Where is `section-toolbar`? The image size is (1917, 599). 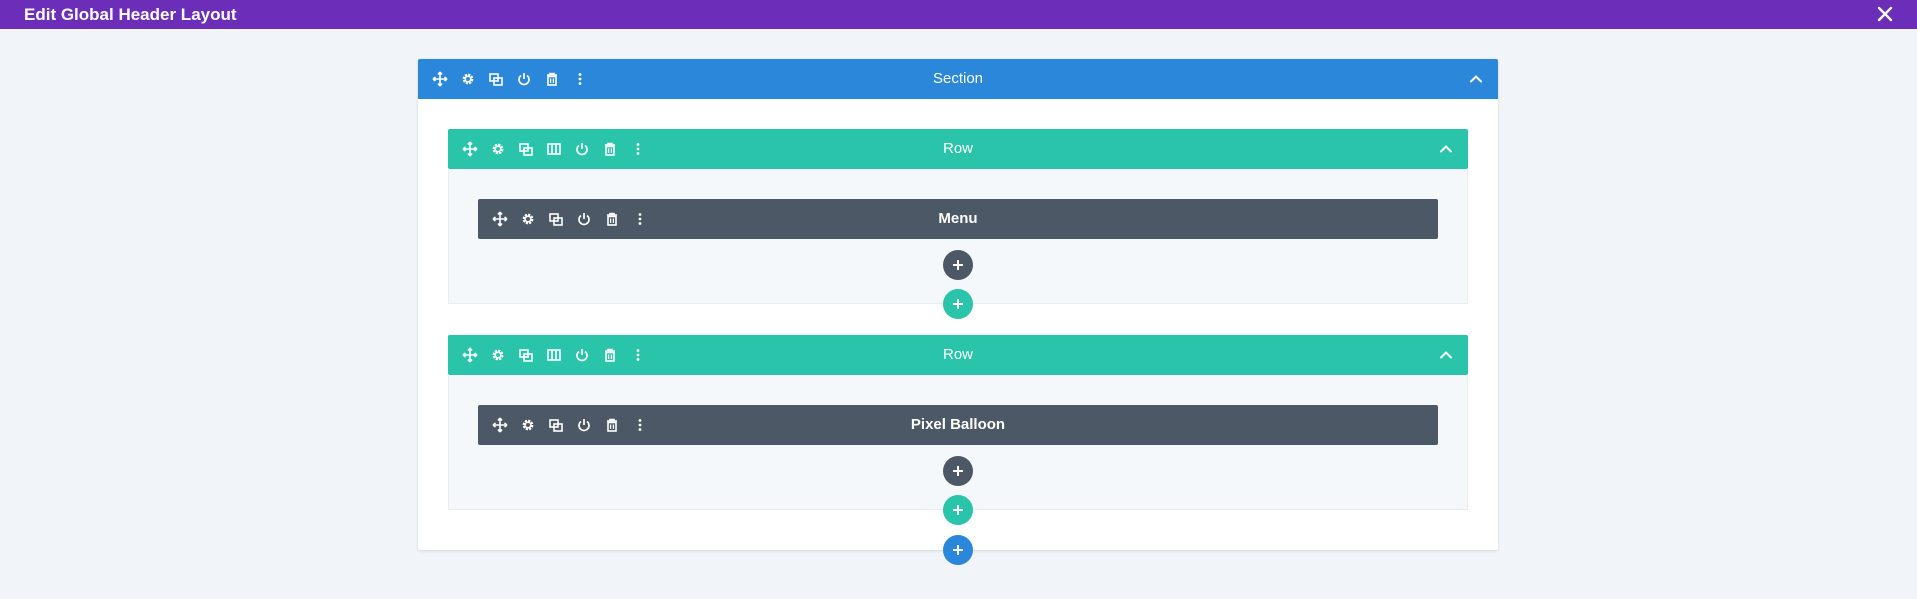
section-toolbar is located at coordinates (514, 79).